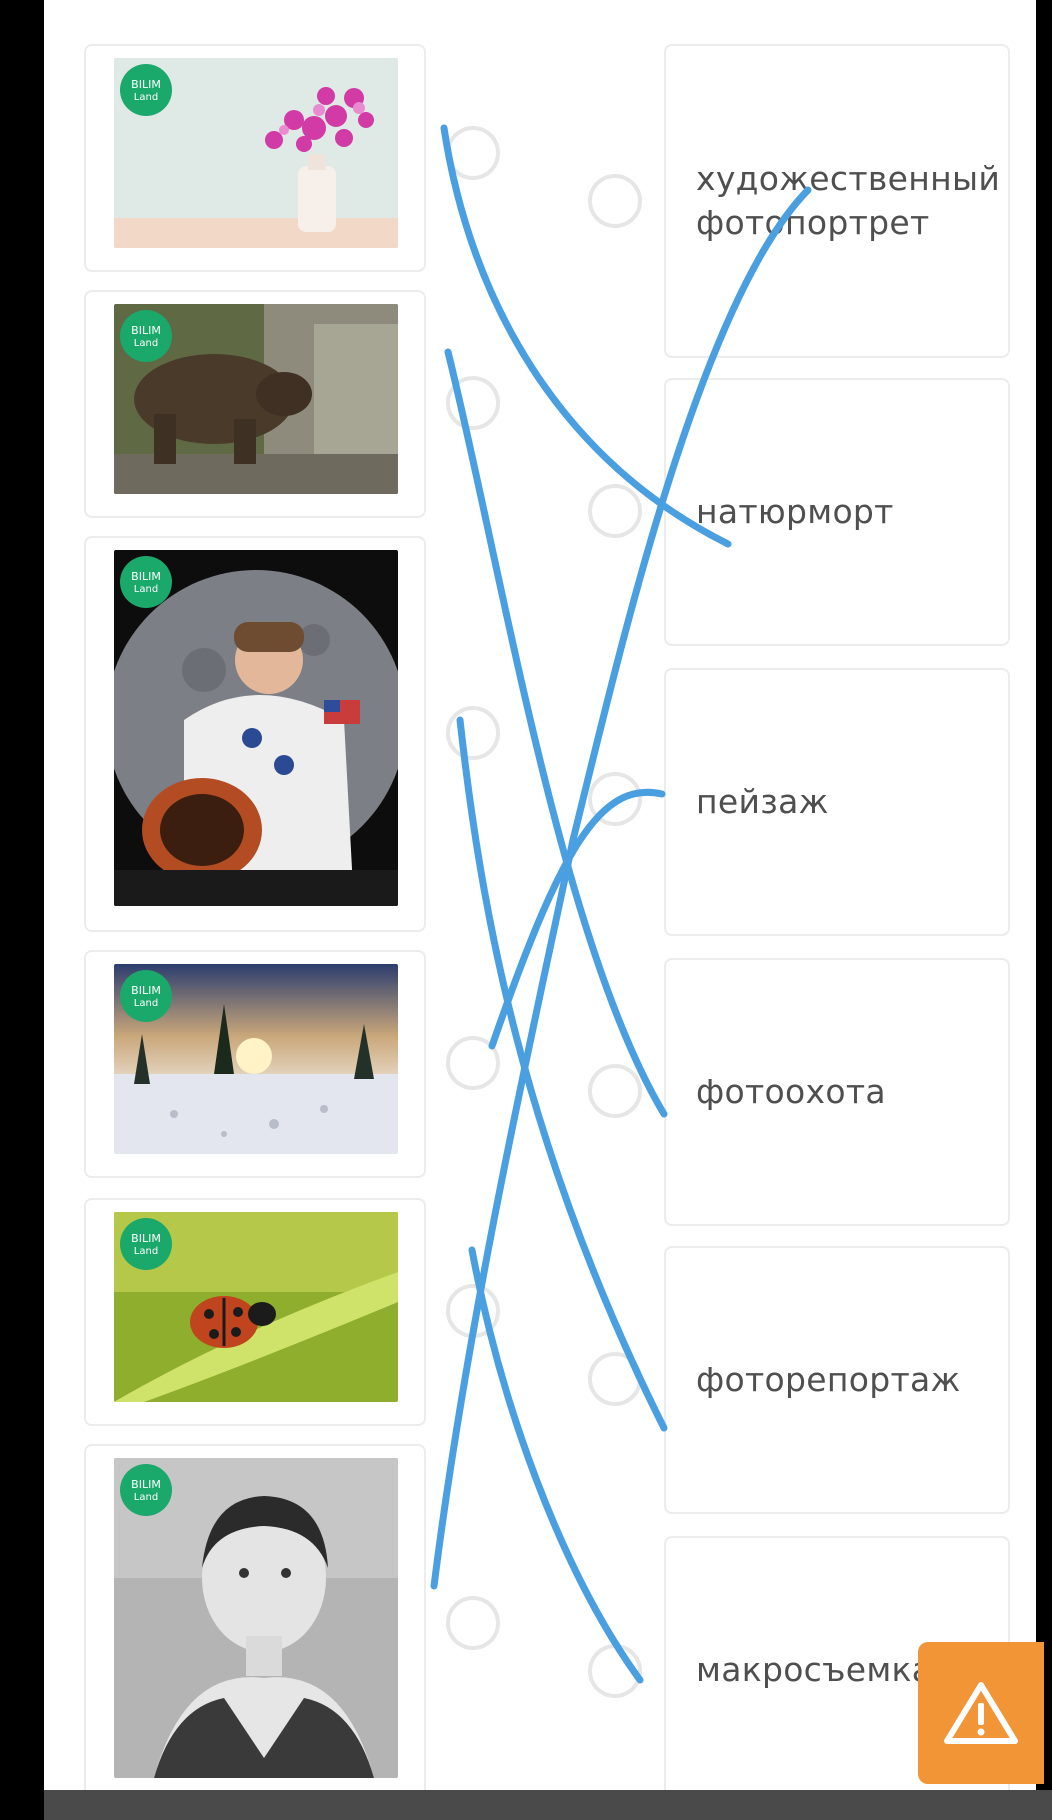  What do you see at coordinates (548, 1805) in the screenshot?
I see `bottom-navigation-bar` at bounding box center [548, 1805].